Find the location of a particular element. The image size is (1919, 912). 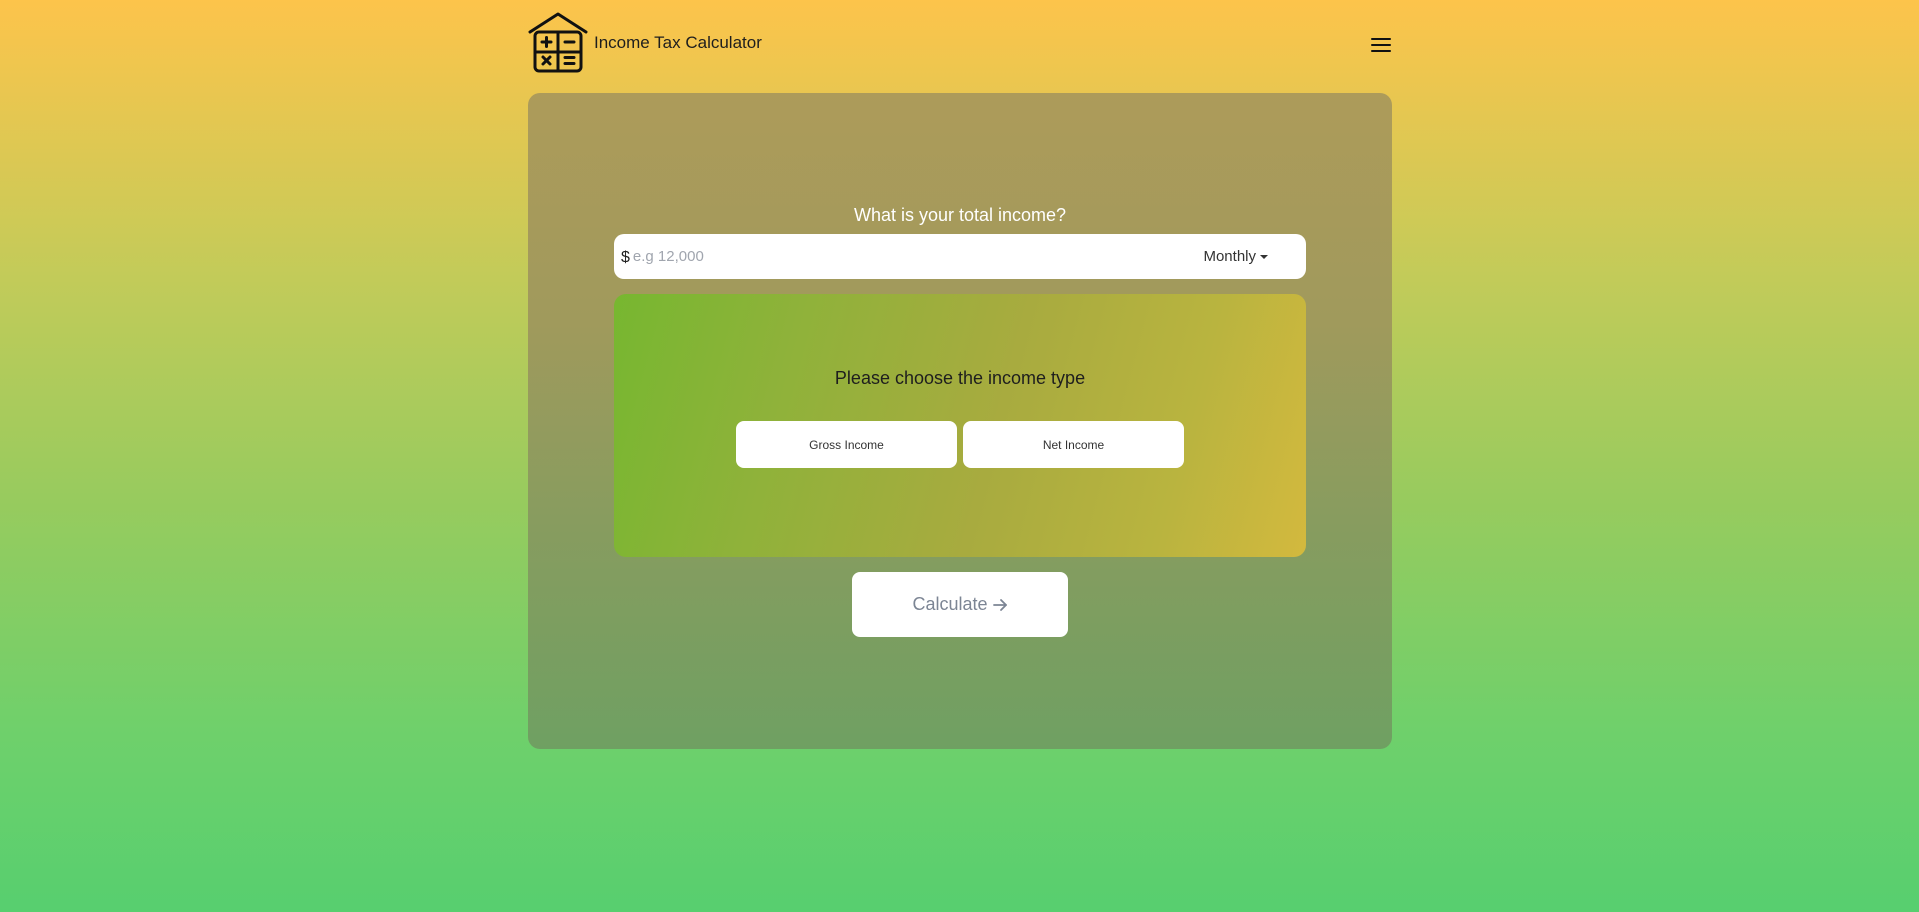

site-header: Income Tax Calculator is located at coordinates (960, 43).